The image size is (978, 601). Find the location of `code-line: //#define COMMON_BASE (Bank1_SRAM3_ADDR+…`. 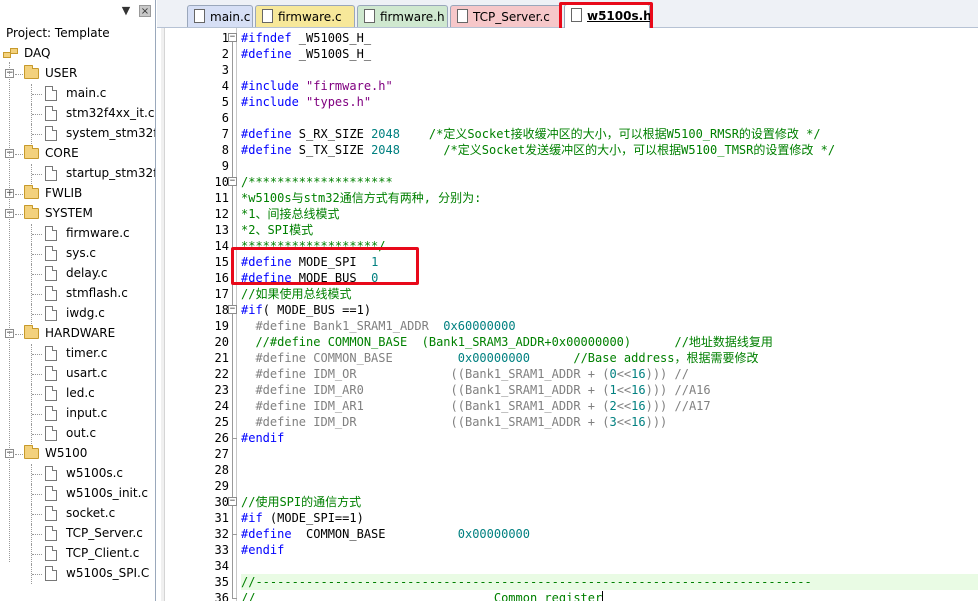

code-line: //#define COMMON_BASE (Bank1_SRAM3_ADDR+… is located at coordinates (609, 342).